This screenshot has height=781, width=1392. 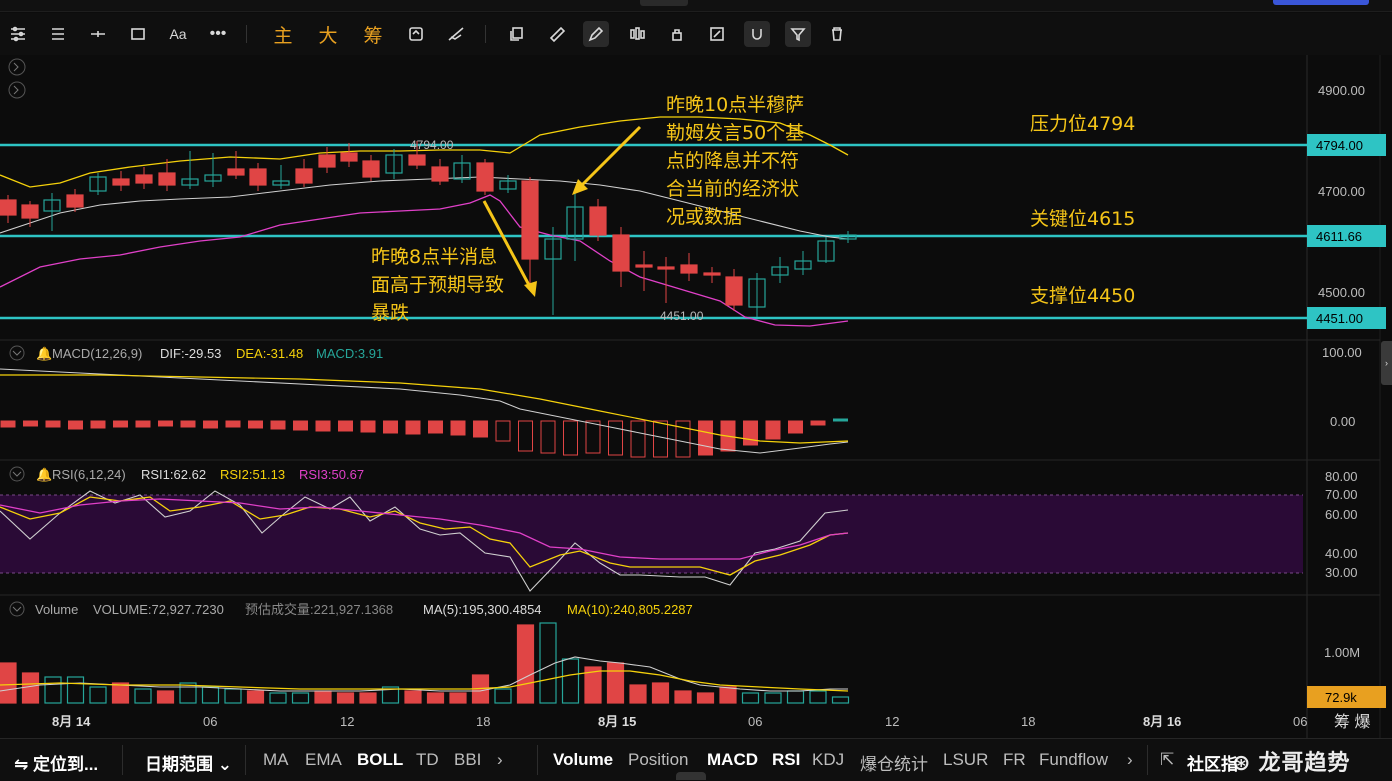 I want to click on indicator-ema: EMA, so click(x=323, y=760).